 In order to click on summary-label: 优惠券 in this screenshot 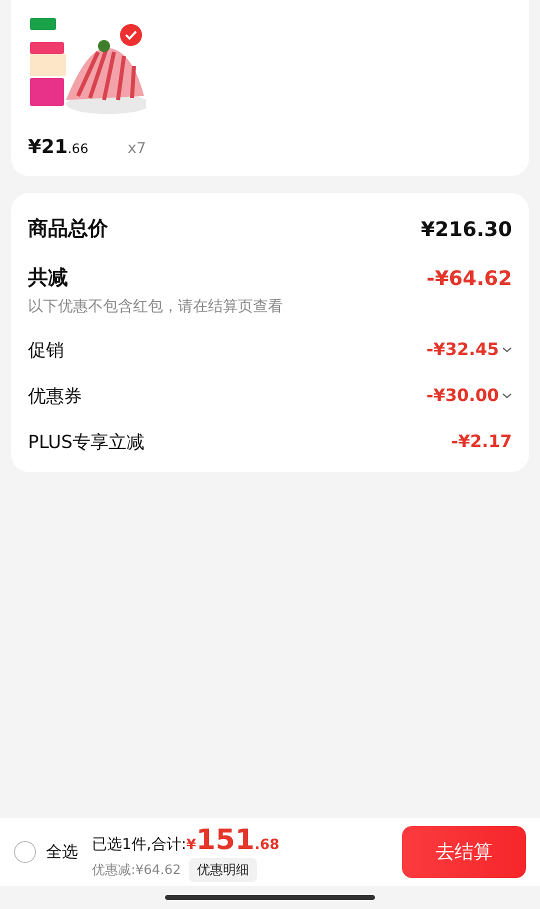, I will do `click(55, 396)`.